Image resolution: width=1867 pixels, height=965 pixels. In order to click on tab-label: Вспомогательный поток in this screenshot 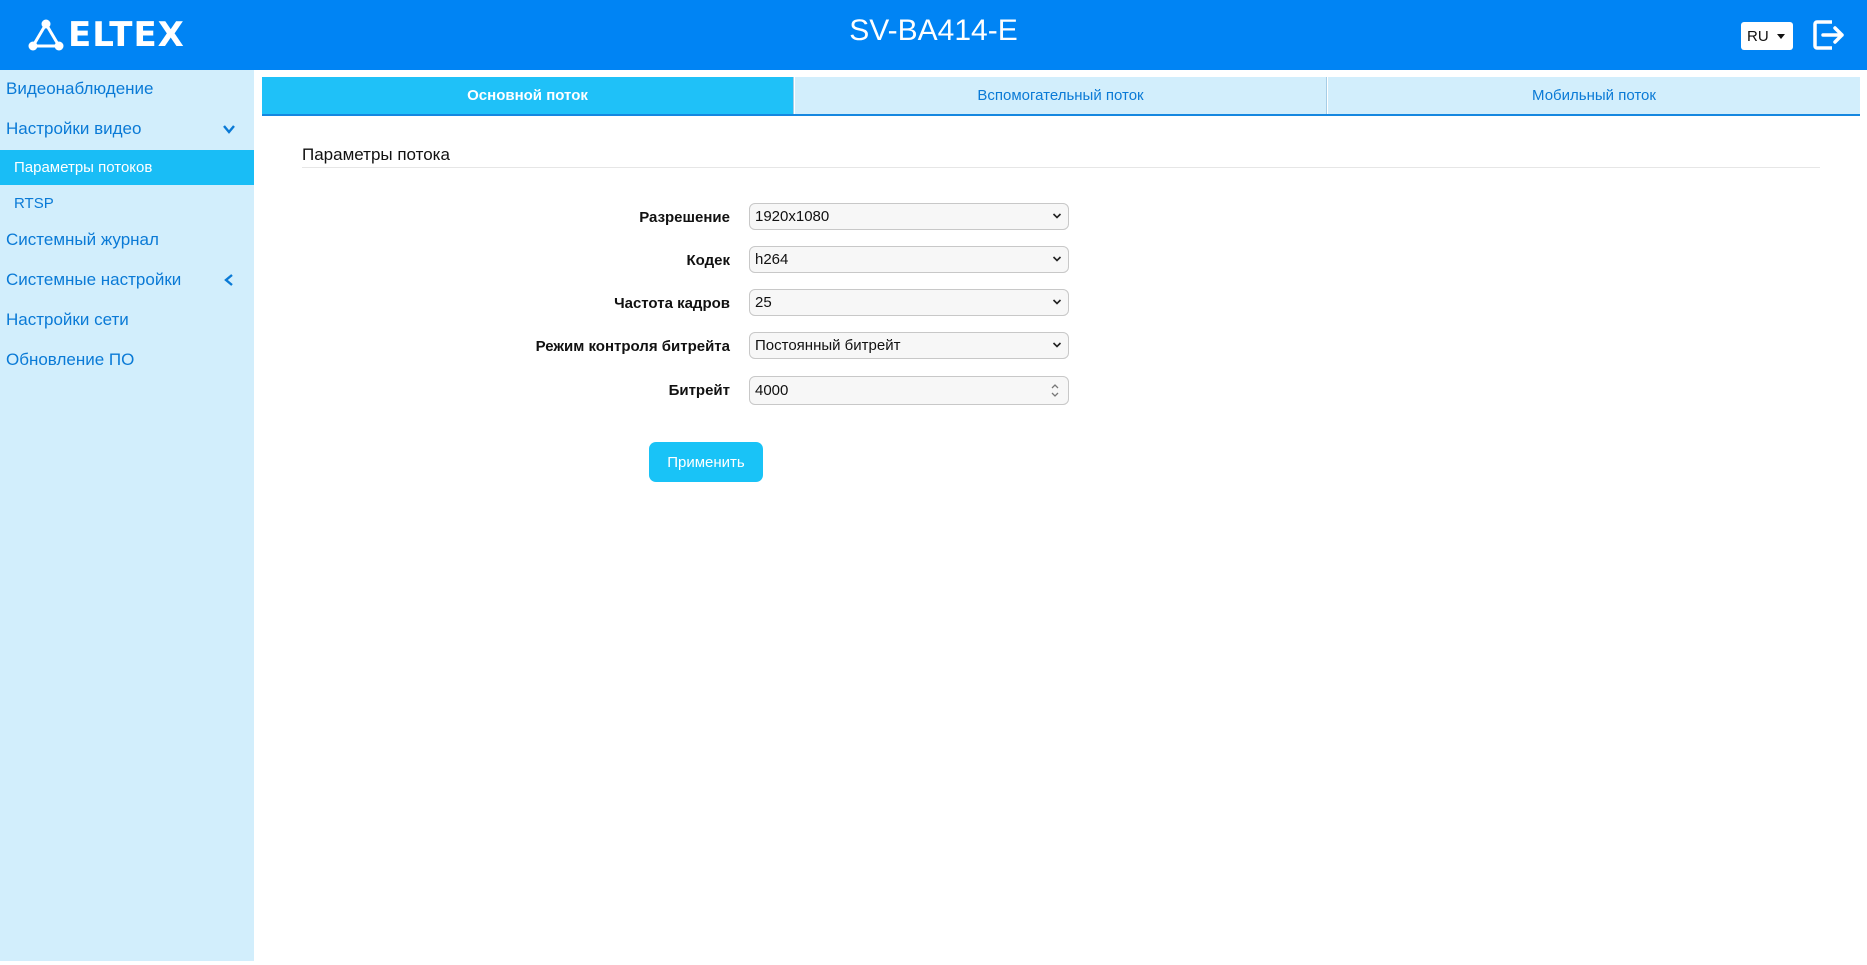, I will do `click(1060, 95)`.